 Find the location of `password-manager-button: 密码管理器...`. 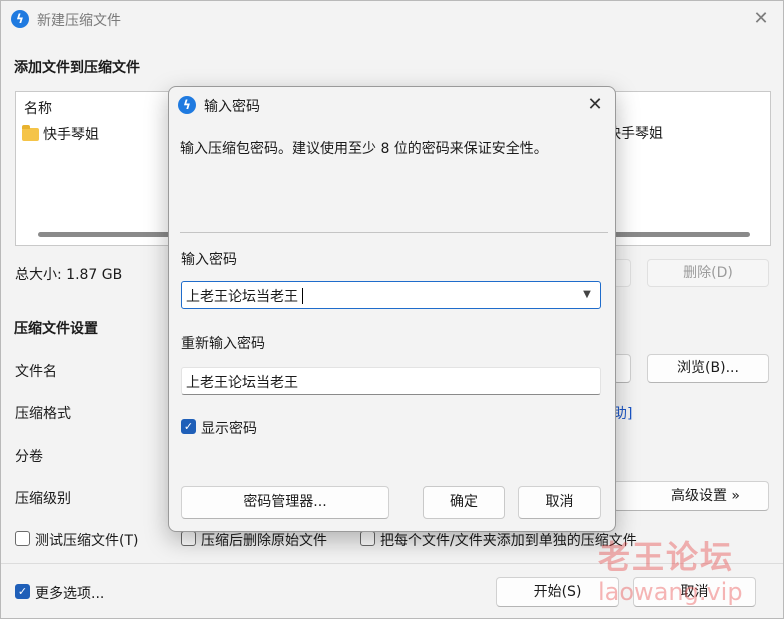

password-manager-button: 密码管理器... is located at coordinates (285, 502).